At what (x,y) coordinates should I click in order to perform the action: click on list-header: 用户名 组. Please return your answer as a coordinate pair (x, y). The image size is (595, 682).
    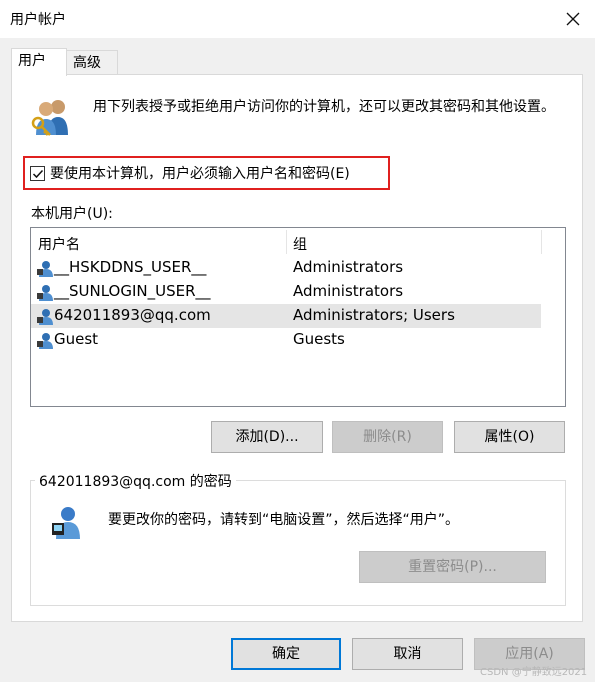
    Looking at the image, I should click on (298, 242).